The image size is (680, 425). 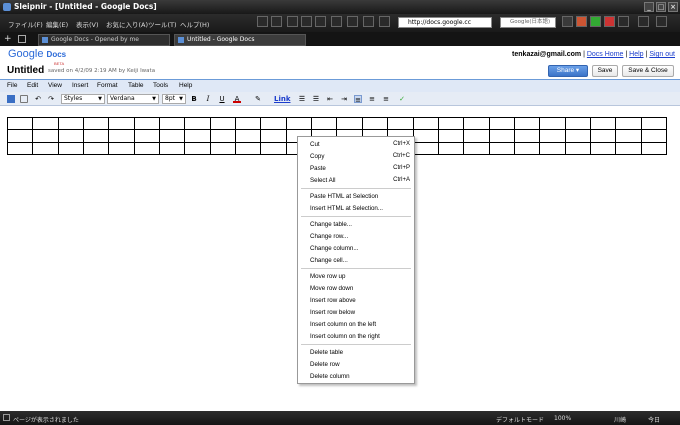 What do you see at coordinates (568, 71) in the screenshot?
I see `share-button: Share ▾` at bounding box center [568, 71].